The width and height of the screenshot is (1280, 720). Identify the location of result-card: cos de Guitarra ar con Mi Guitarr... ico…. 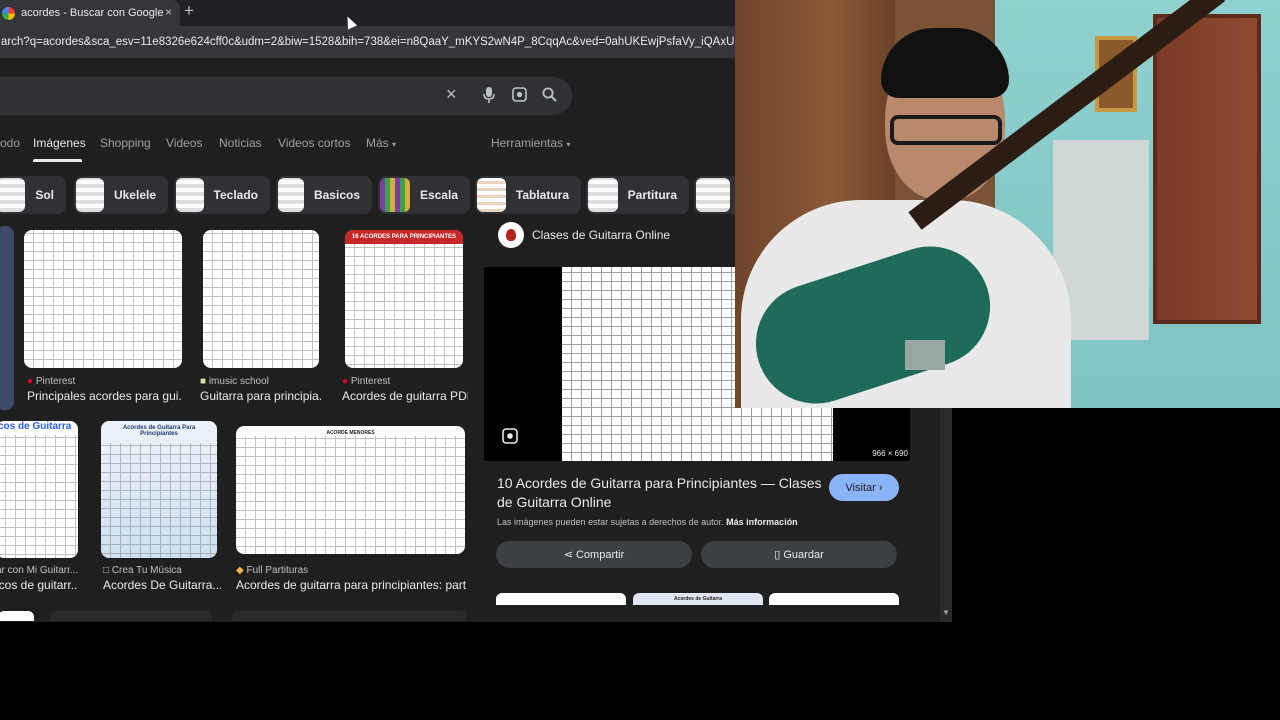
(39, 508).